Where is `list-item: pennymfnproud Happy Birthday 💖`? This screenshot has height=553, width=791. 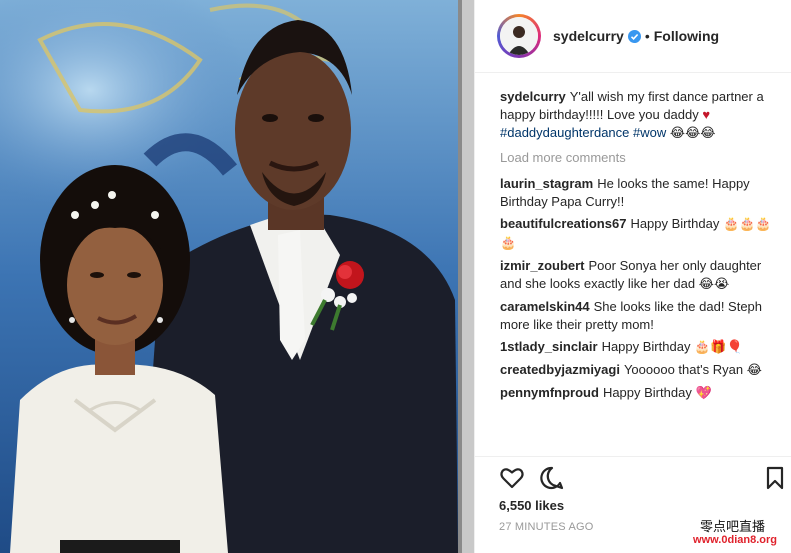
list-item: pennymfnproud Happy Birthday 💖 is located at coordinates (639, 393).